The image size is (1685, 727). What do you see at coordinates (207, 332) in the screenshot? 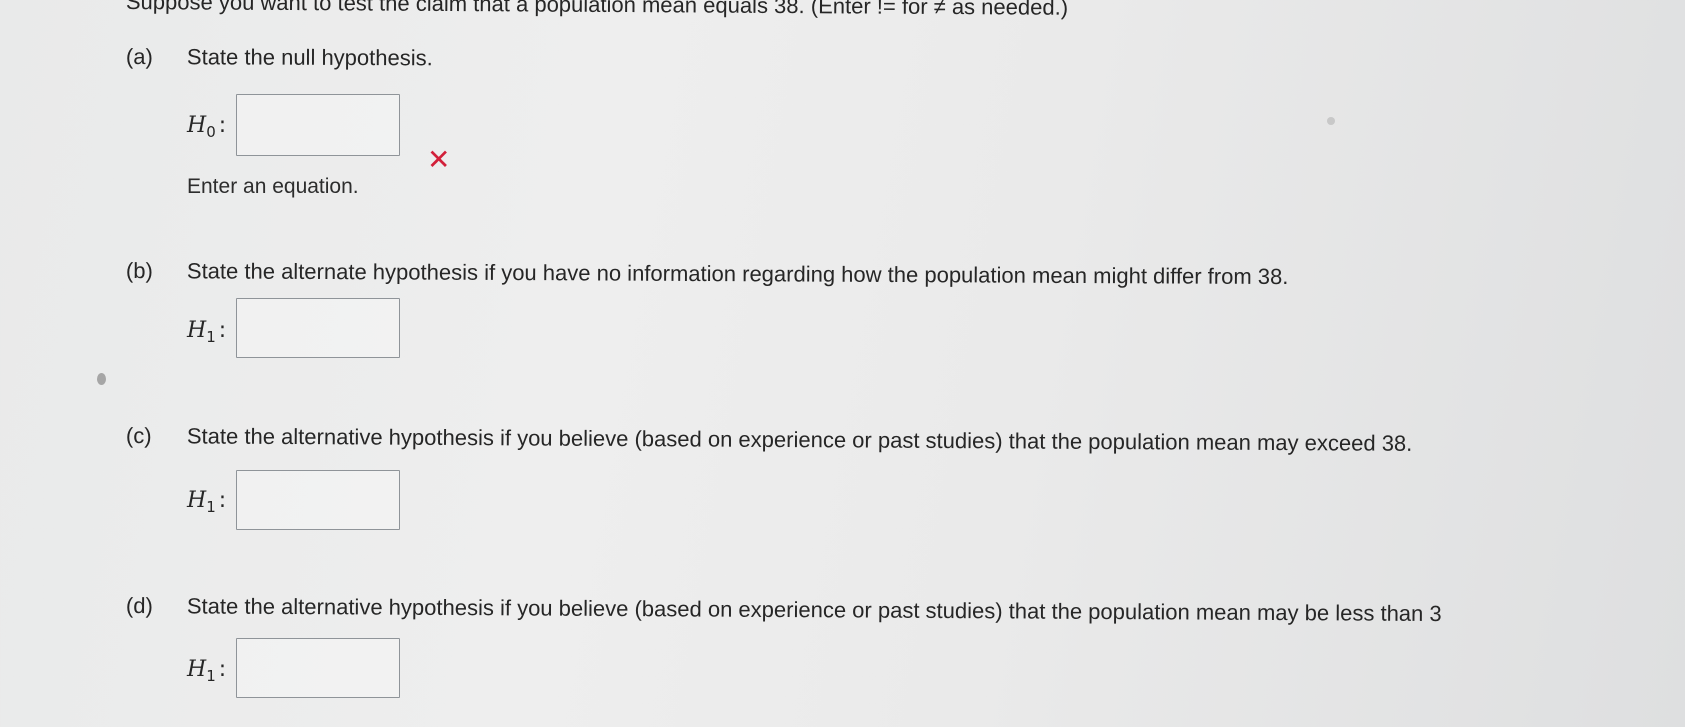
I see `alternate-hypothesis-label-b: H1:` at bounding box center [207, 332].